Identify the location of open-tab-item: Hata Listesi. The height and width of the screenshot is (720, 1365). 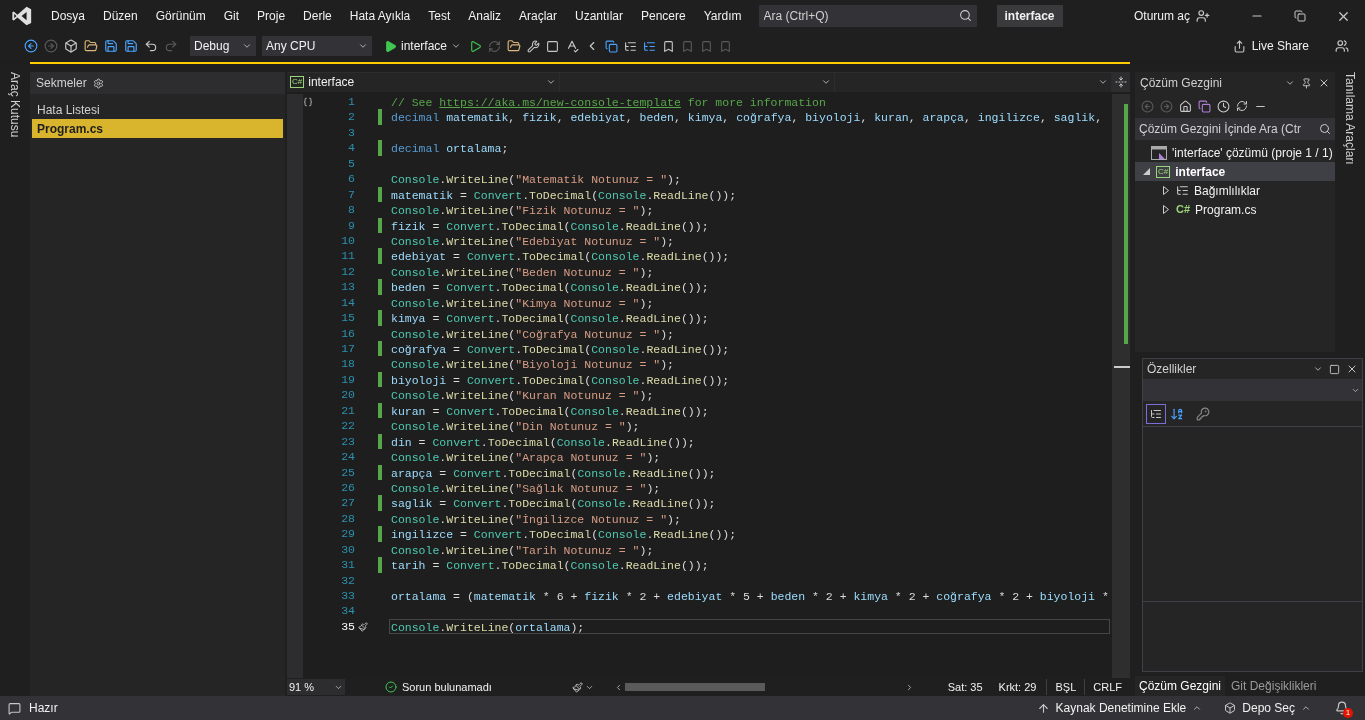
(157, 109).